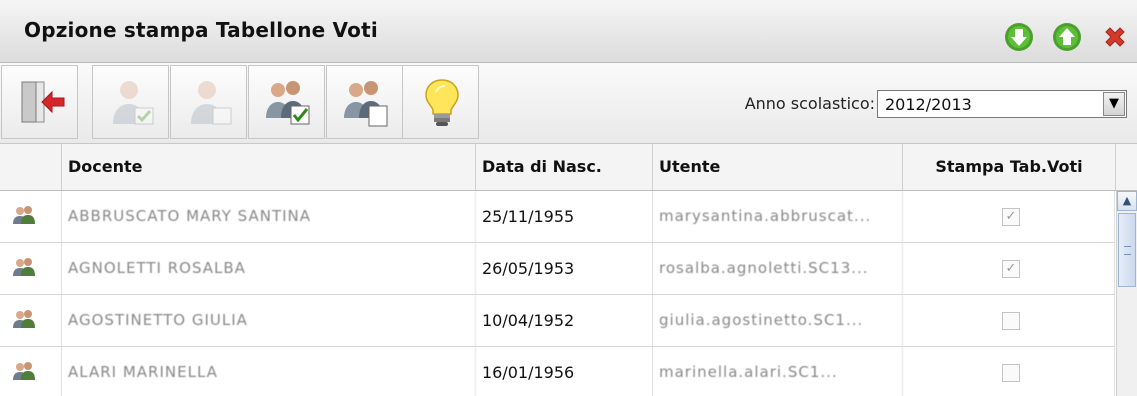 This screenshot has width=1137, height=396. I want to click on users-document-icon, so click(366, 104).